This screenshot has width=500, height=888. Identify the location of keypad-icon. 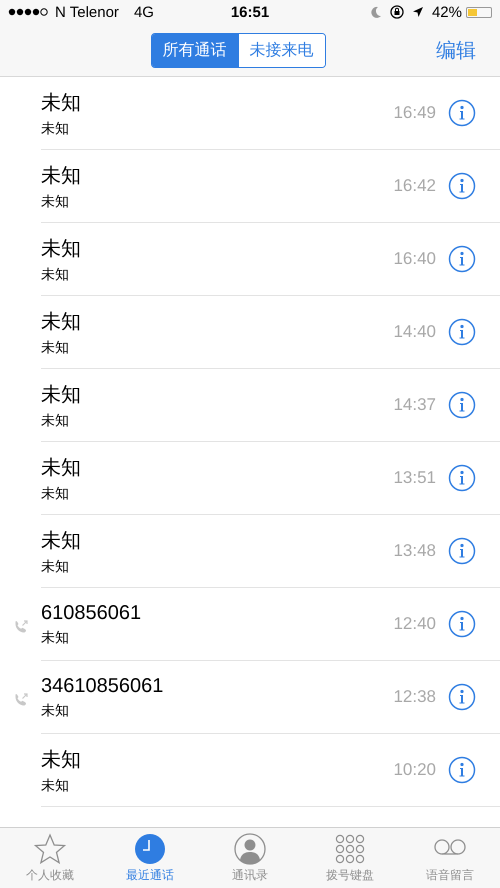
(350, 848).